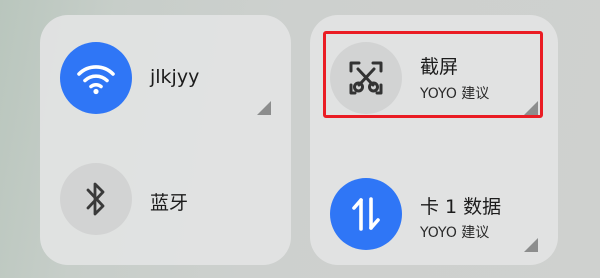 This screenshot has height=278, width=600. Describe the element at coordinates (175, 77) in the screenshot. I see `wifi-label: jlkjyy` at that location.